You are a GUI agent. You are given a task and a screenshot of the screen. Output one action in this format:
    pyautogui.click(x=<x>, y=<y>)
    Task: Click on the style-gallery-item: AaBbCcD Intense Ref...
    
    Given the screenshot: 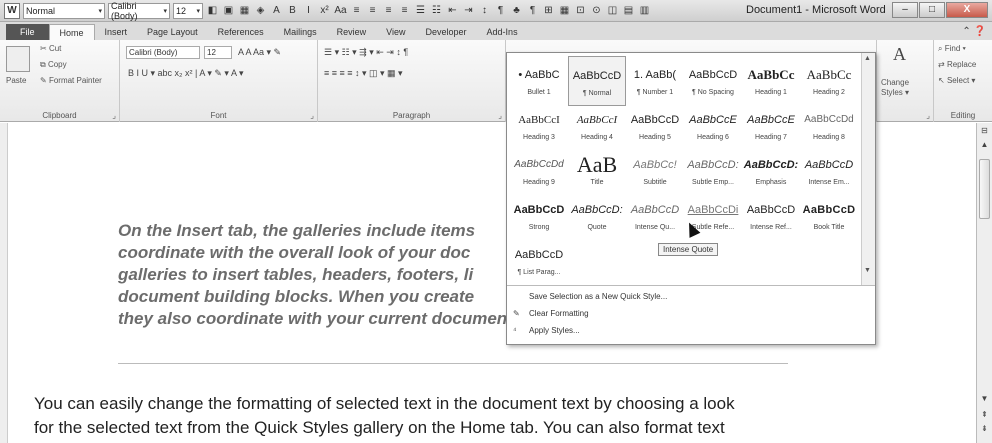 What is the action you would take?
    pyautogui.click(x=771, y=216)
    